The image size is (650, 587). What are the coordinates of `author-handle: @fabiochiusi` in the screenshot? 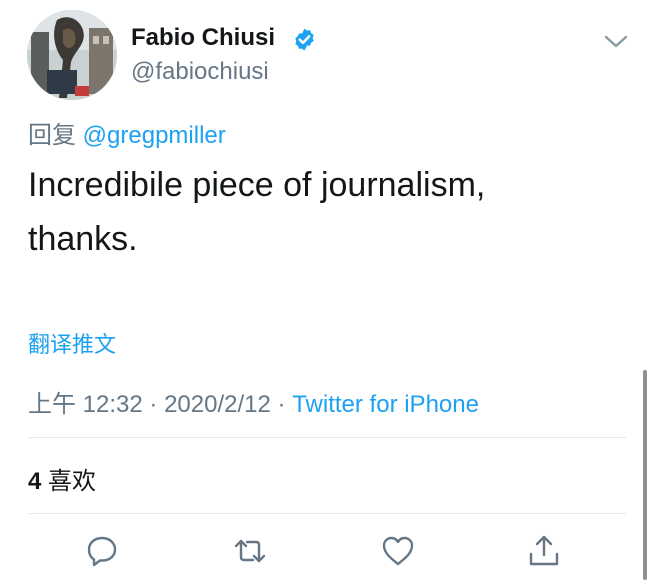 It's located at (200, 72).